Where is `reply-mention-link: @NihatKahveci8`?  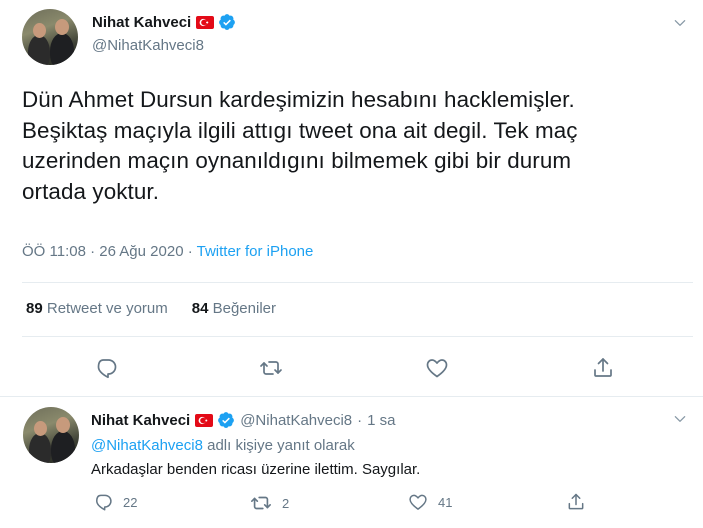
reply-mention-link: @NihatKahveci8 is located at coordinates (147, 445).